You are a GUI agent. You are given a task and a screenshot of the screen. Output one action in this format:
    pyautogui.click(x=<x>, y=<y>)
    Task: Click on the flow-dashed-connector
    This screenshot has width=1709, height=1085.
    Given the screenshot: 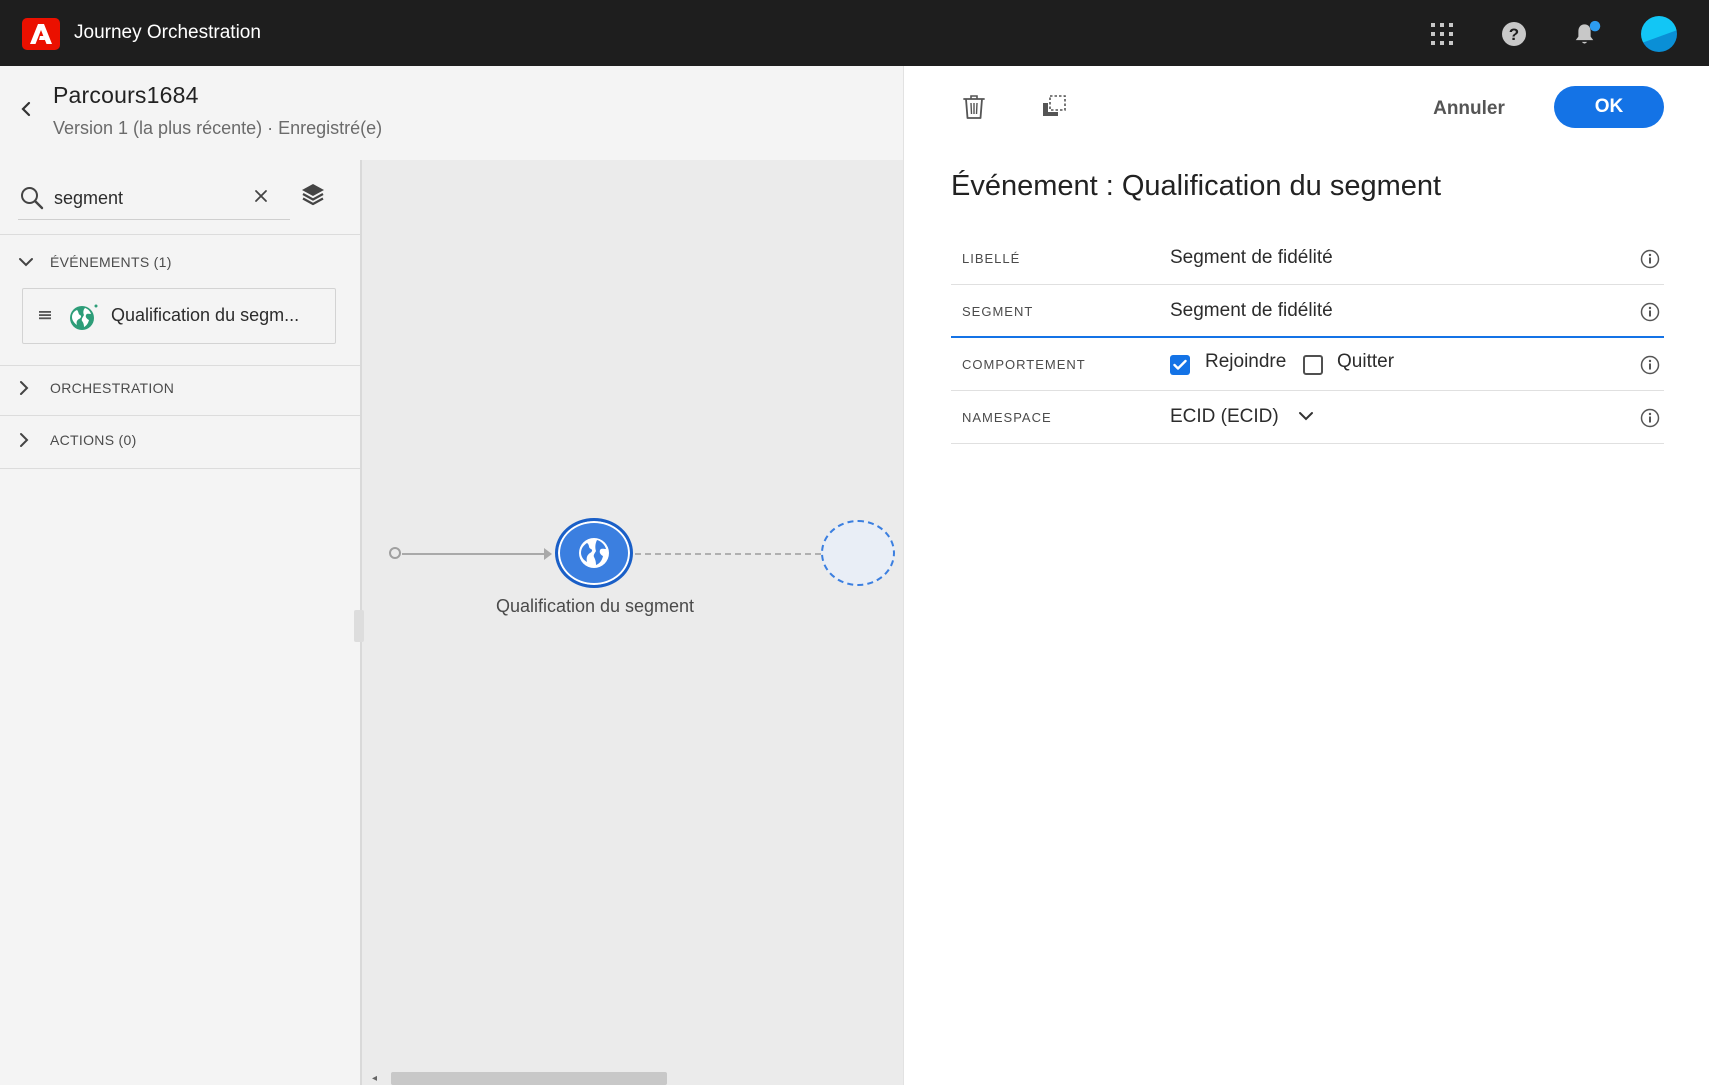 What is the action you would take?
    pyautogui.click(x=728, y=554)
    